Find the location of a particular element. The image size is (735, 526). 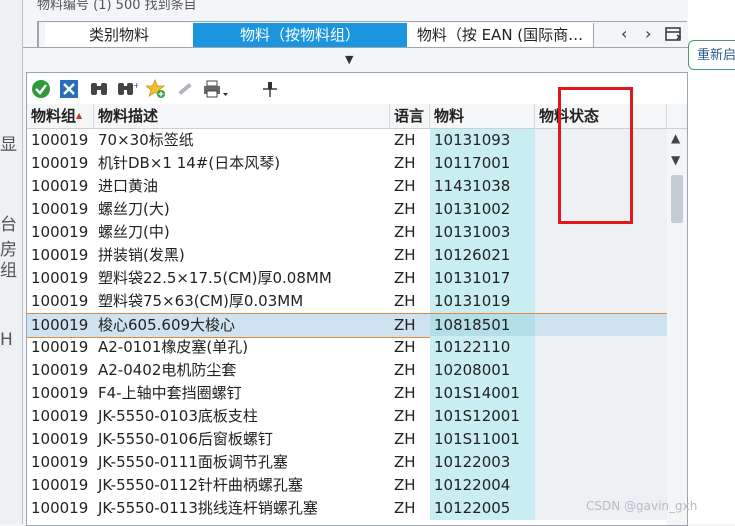

cell-material: 10131002 is located at coordinates (482, 209).